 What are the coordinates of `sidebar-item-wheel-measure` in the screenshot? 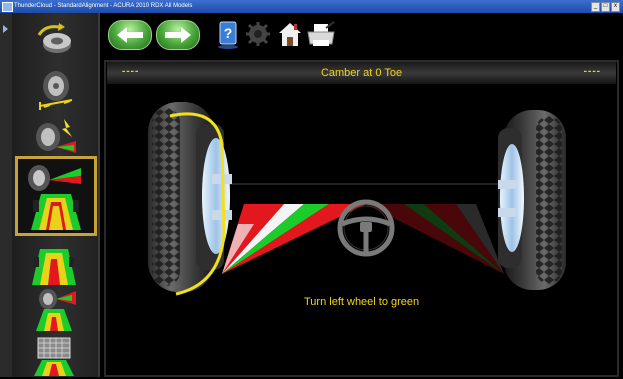 It's located at (54, 91).